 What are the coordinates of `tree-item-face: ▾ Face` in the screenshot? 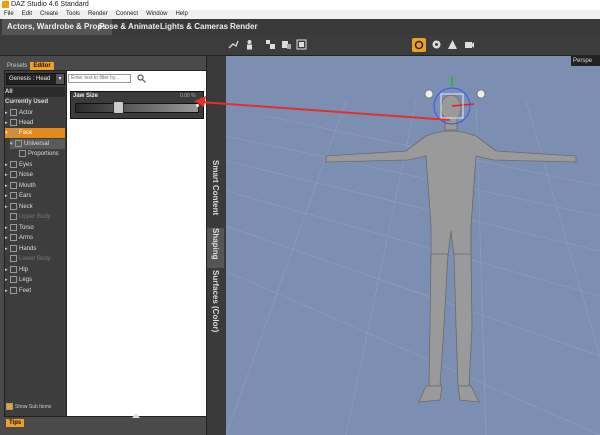 It's located at (35, 133).